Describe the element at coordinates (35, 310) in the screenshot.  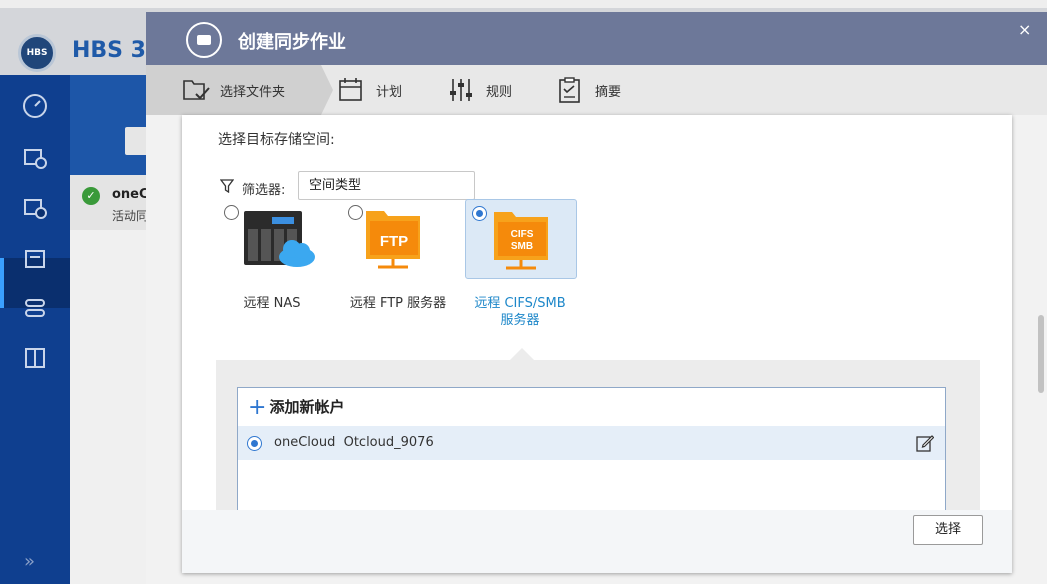
I see `storage-icon` at that location.